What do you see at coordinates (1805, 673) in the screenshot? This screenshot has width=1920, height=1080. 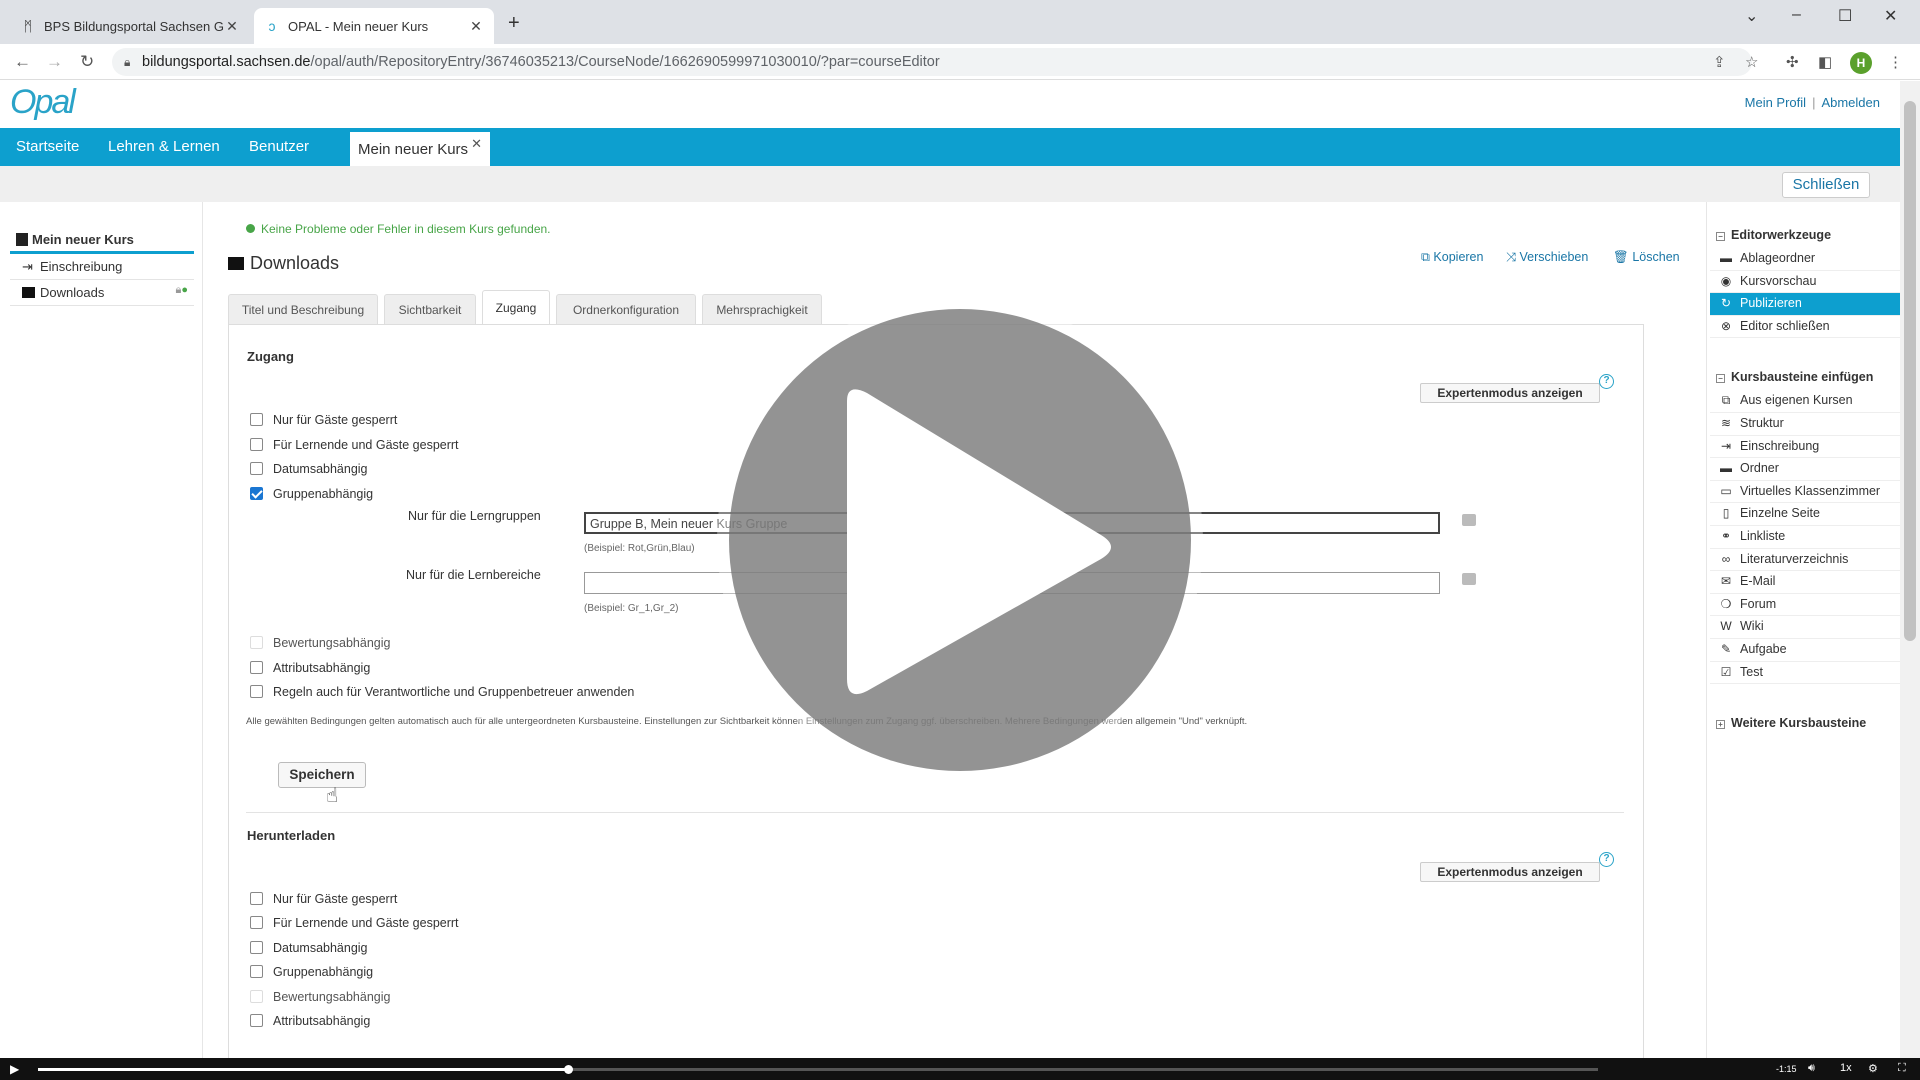 I see `sidebar-item-test: ☑ Test` at bounding box center [1805, 673].